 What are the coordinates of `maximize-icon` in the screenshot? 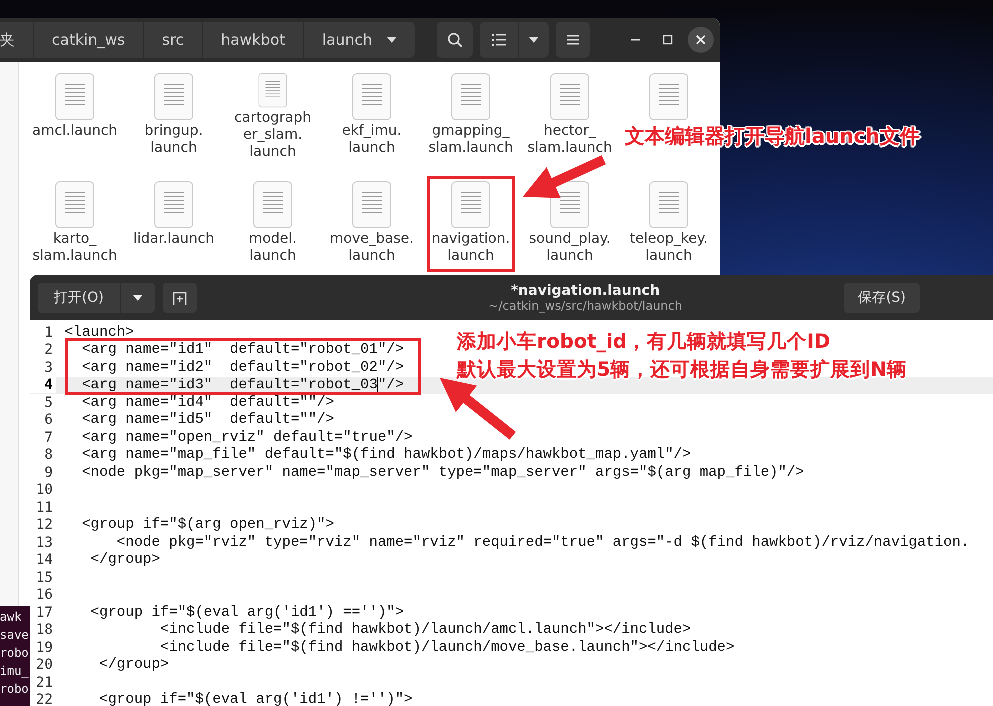 It's located at (668, 40).